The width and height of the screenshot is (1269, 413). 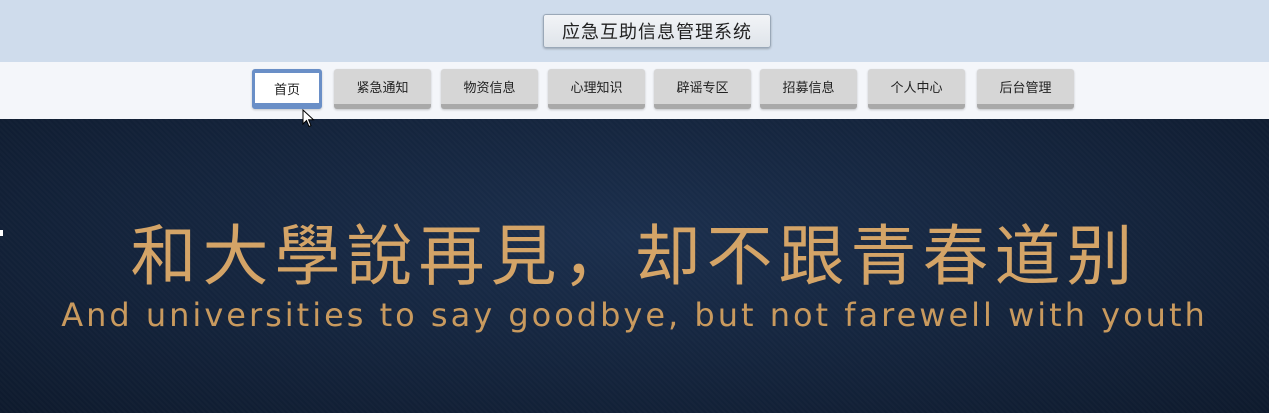 What do you see at coordinates (1, 233) in the screenshot?
I see `edge-marker` at bounding box center [1, 233].